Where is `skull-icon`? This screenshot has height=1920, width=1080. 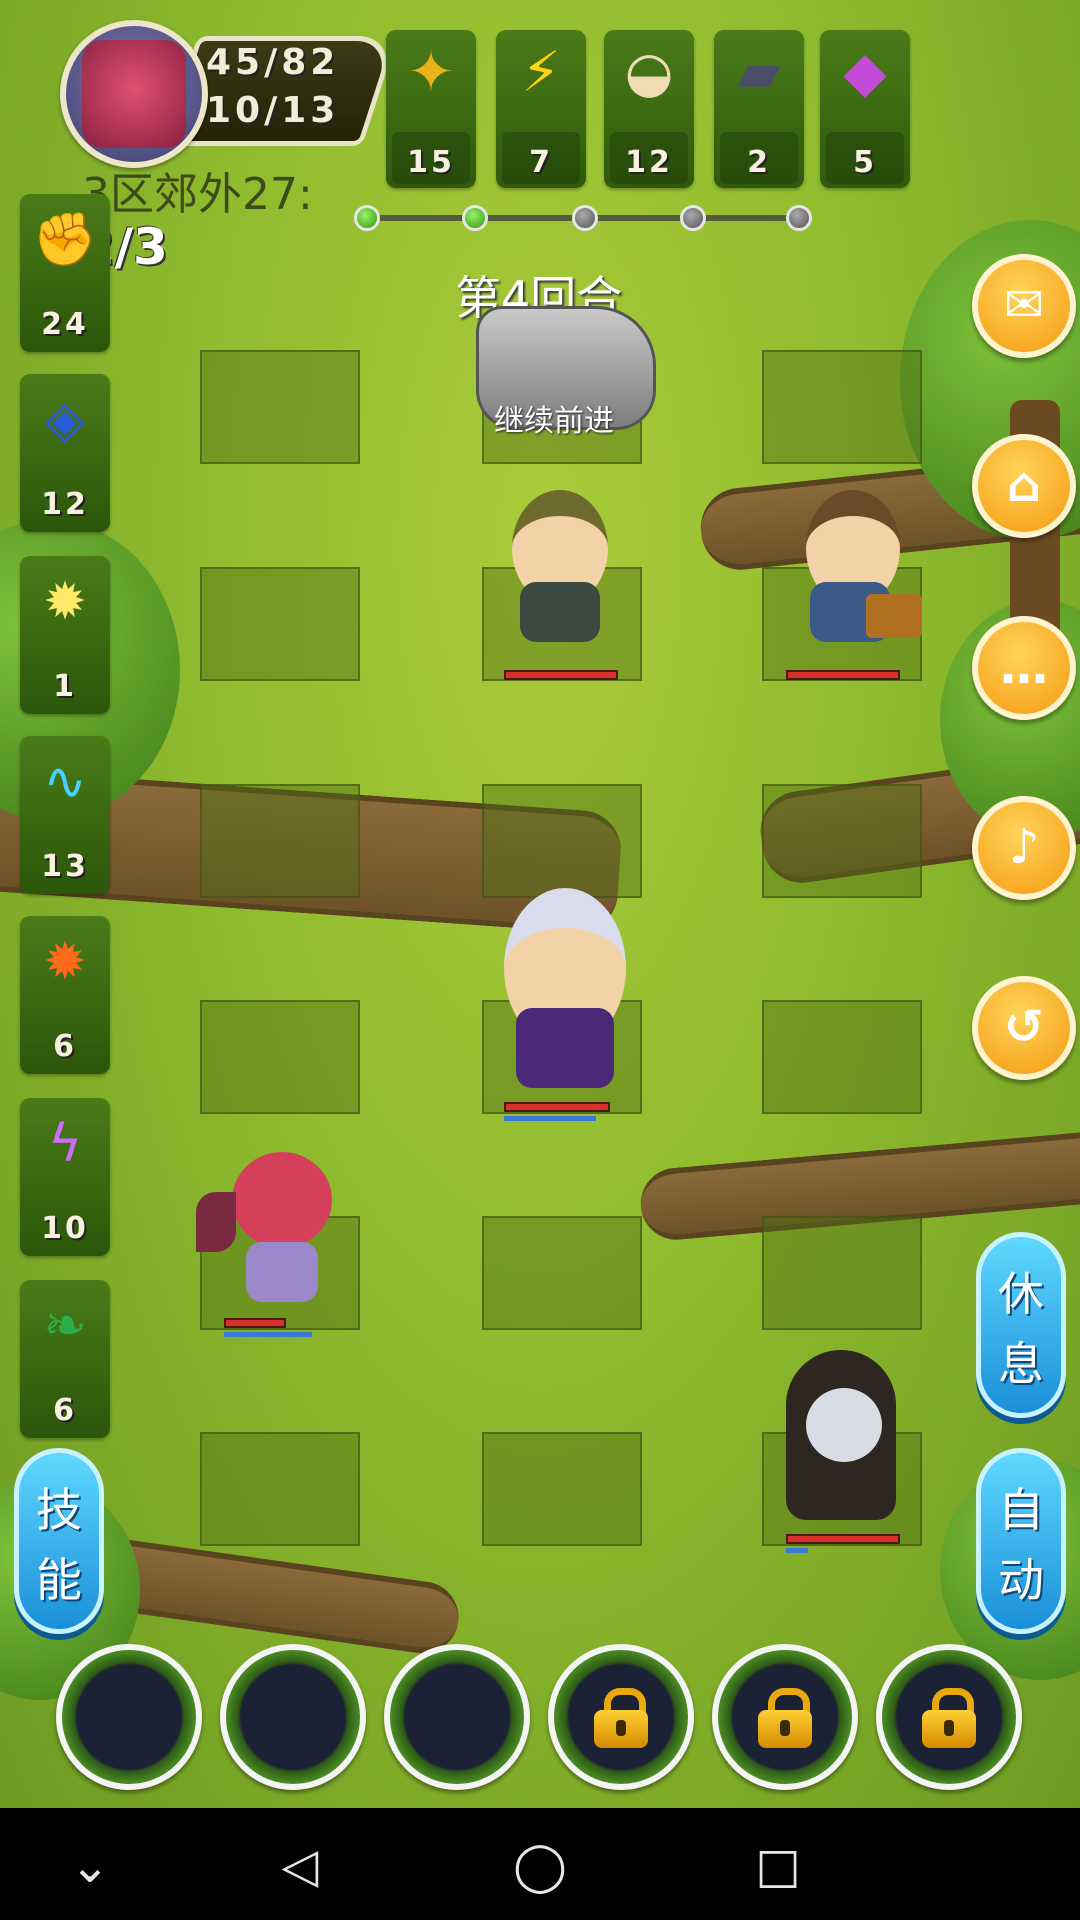
skull-icon is located at coordinates (844, 1425).